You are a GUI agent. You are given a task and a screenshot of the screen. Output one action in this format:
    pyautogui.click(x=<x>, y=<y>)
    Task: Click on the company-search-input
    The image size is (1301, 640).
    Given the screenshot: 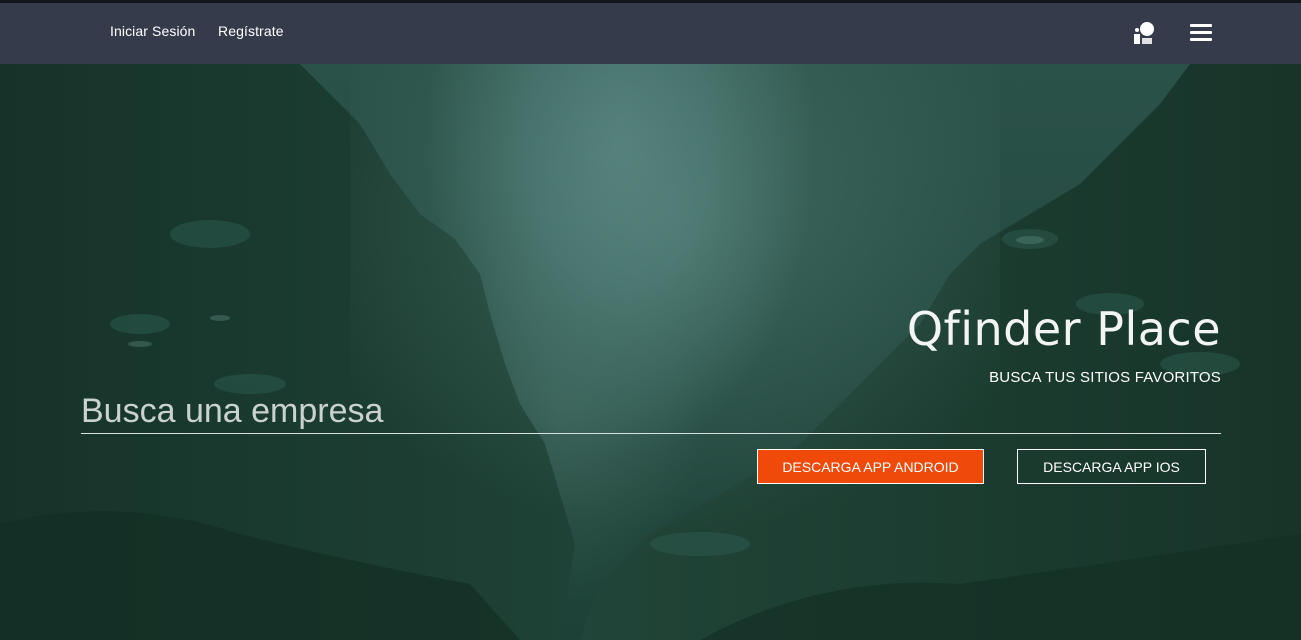 What is the action you would take?
    pyautogui.click(x=651, y=411)
    